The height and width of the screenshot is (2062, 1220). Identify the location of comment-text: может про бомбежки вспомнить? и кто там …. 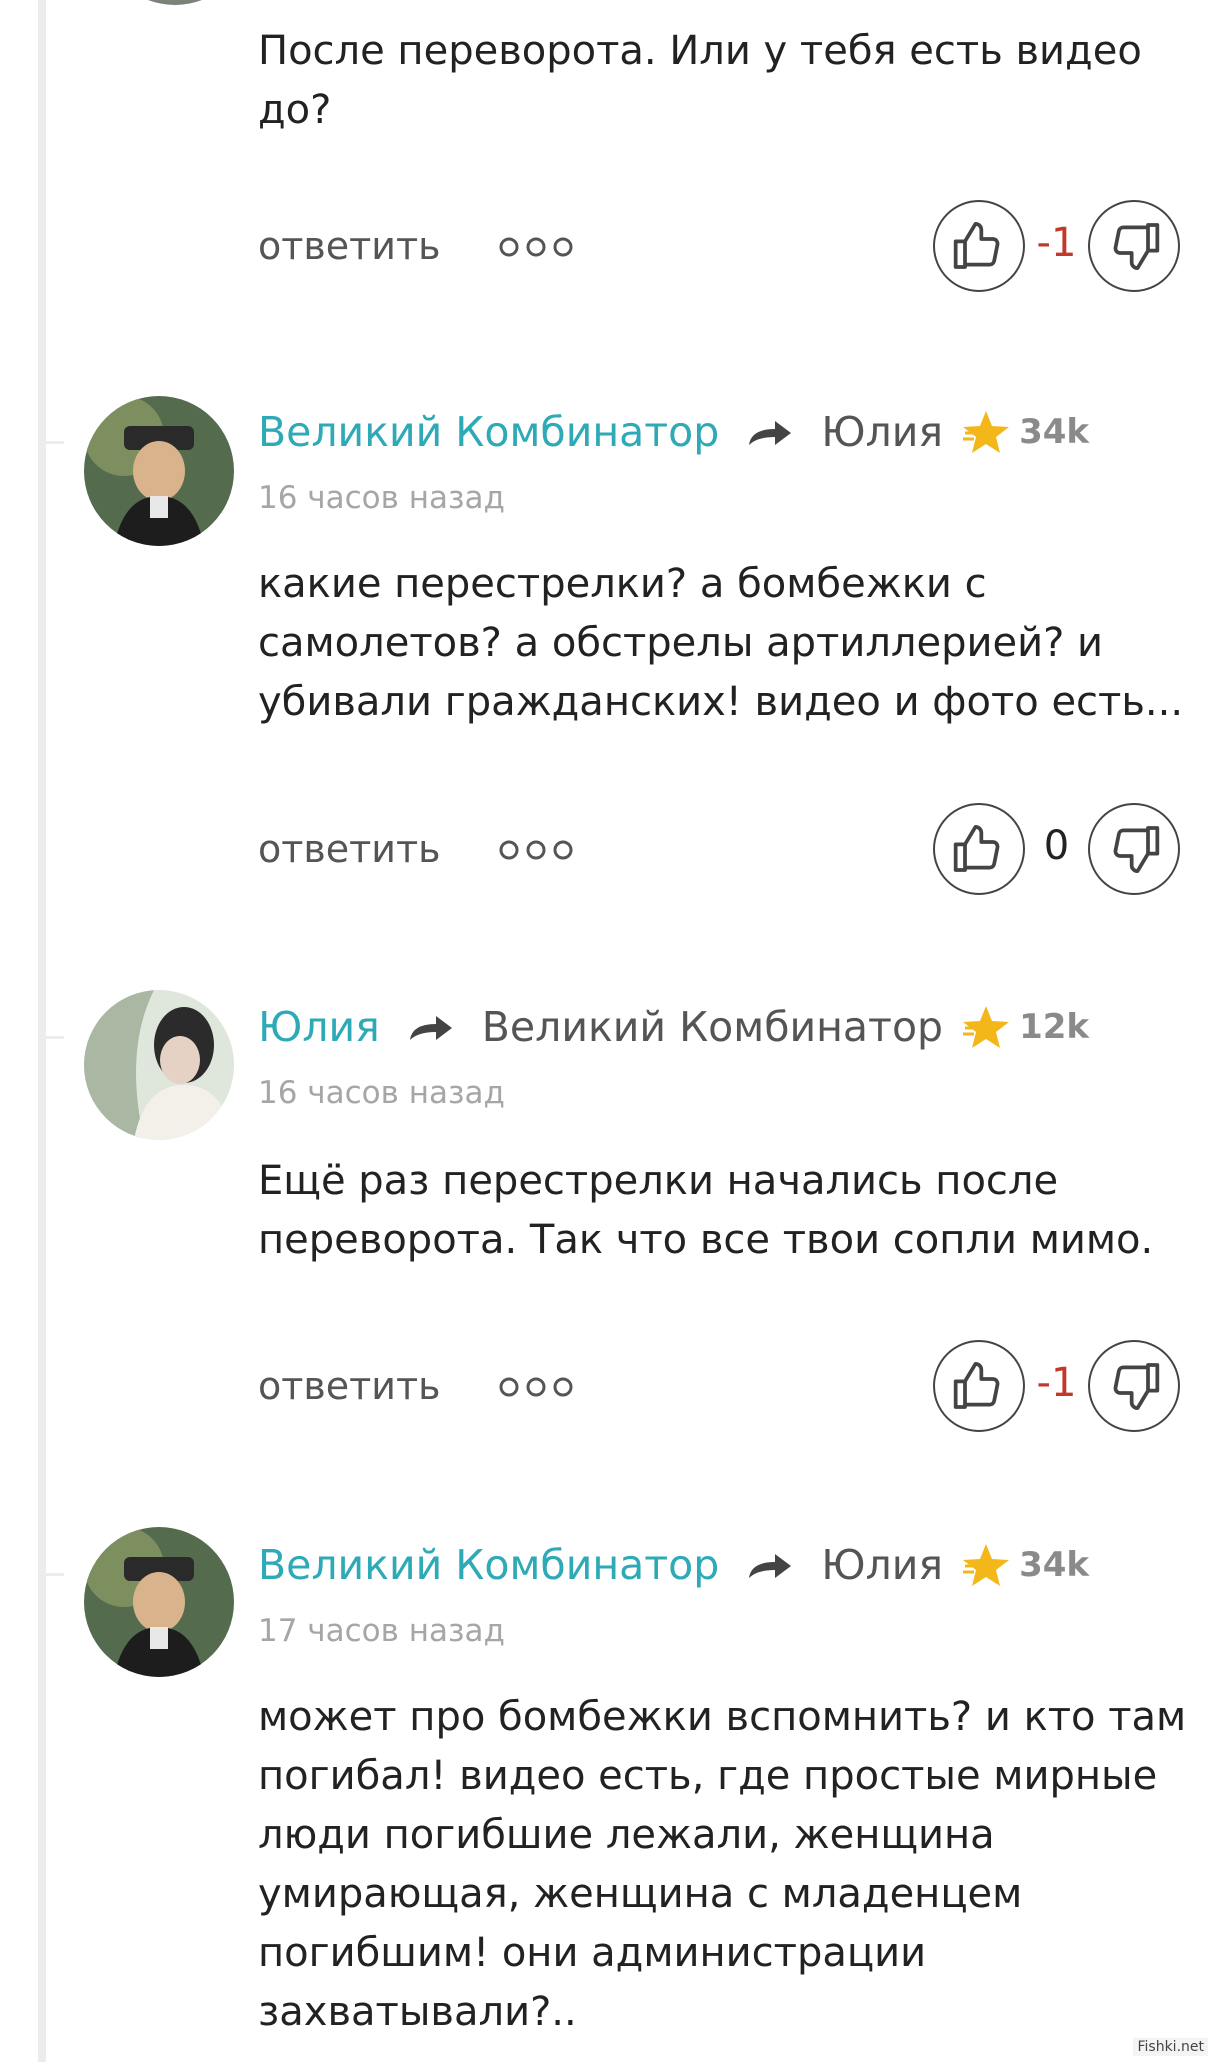
(722, 1864).